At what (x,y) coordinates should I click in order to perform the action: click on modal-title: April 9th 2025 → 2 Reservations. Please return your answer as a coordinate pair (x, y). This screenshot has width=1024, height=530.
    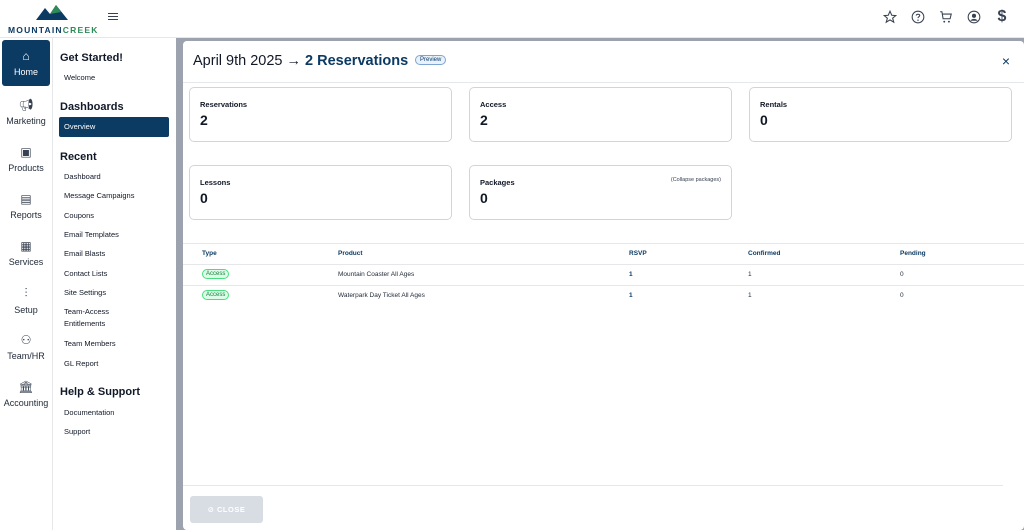
    Looking at the image, I should click on (300, 61).